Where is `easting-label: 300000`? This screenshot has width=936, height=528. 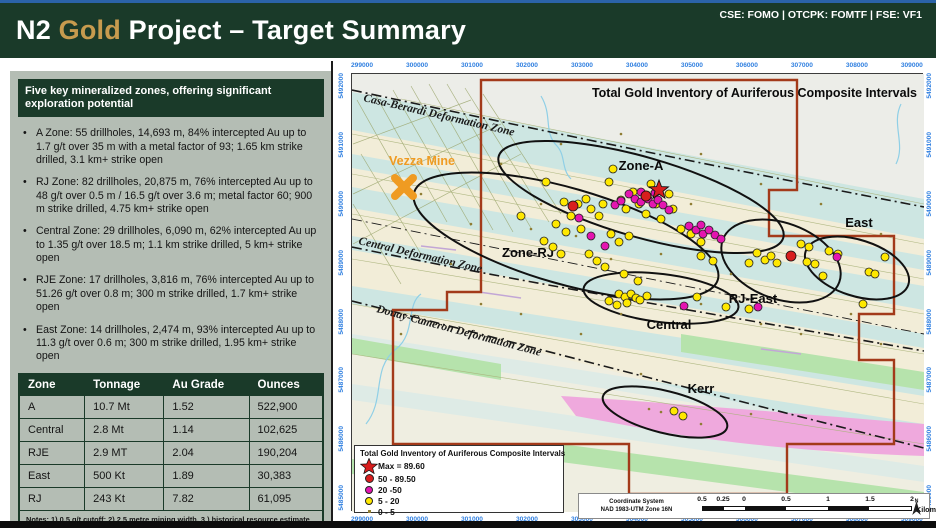
easting-label: 300000 is located at coordinates (416, 65).